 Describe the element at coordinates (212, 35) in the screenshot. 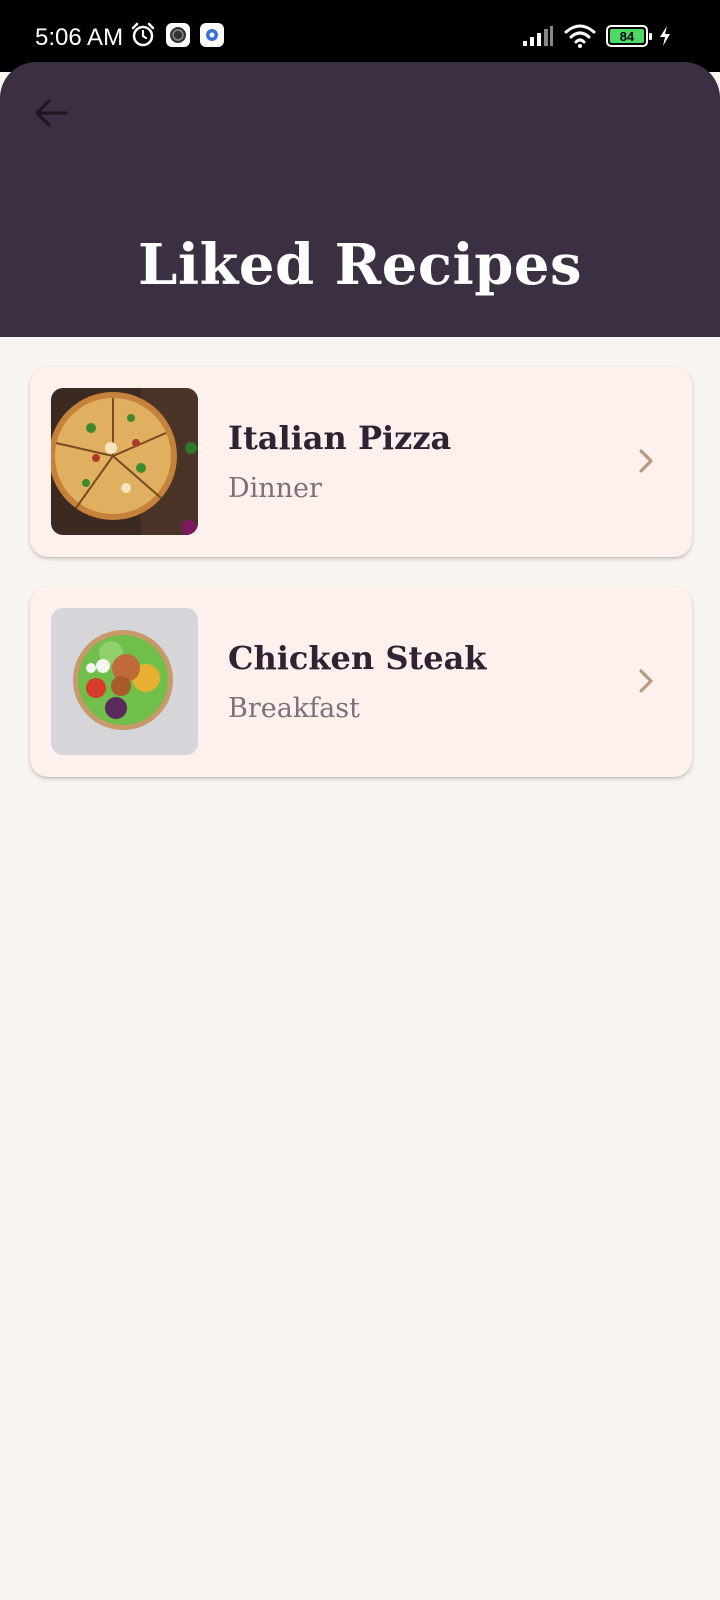

I see `settings-app-icon` at that location.